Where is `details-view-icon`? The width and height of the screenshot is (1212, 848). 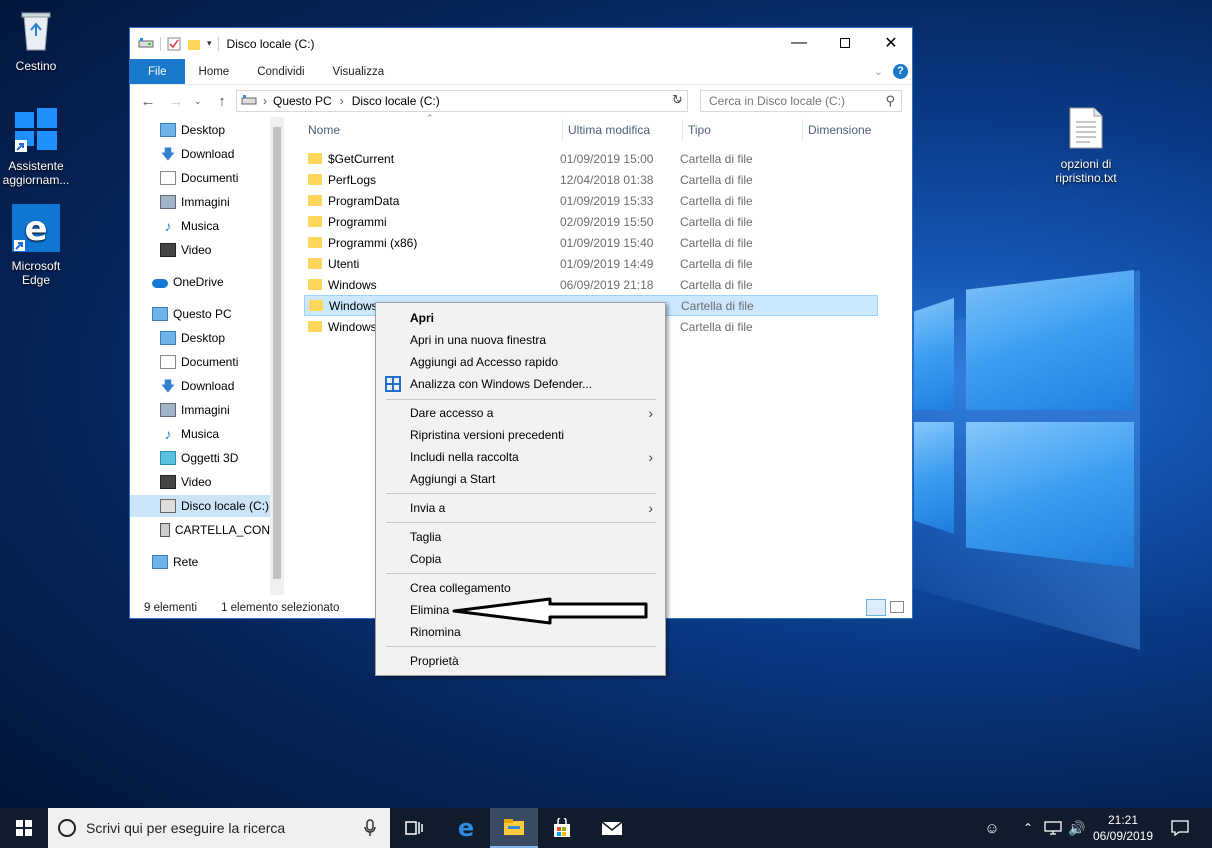
details-view-icon is located at coordinates (876, 607).